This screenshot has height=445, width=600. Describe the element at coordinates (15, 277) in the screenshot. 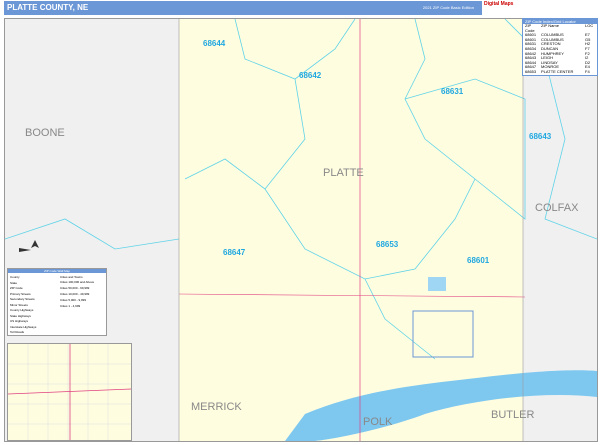

I see `legend-item: County` at that location.